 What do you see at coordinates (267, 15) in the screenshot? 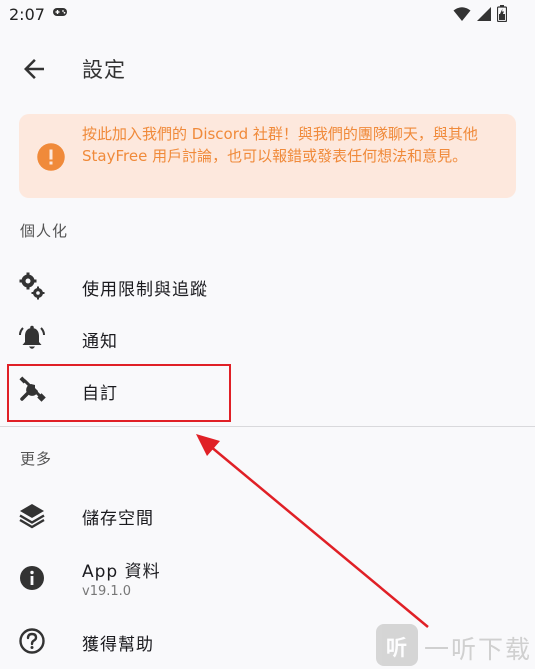
I see `status-bar: 2:07` at bounding box center [267, 15].